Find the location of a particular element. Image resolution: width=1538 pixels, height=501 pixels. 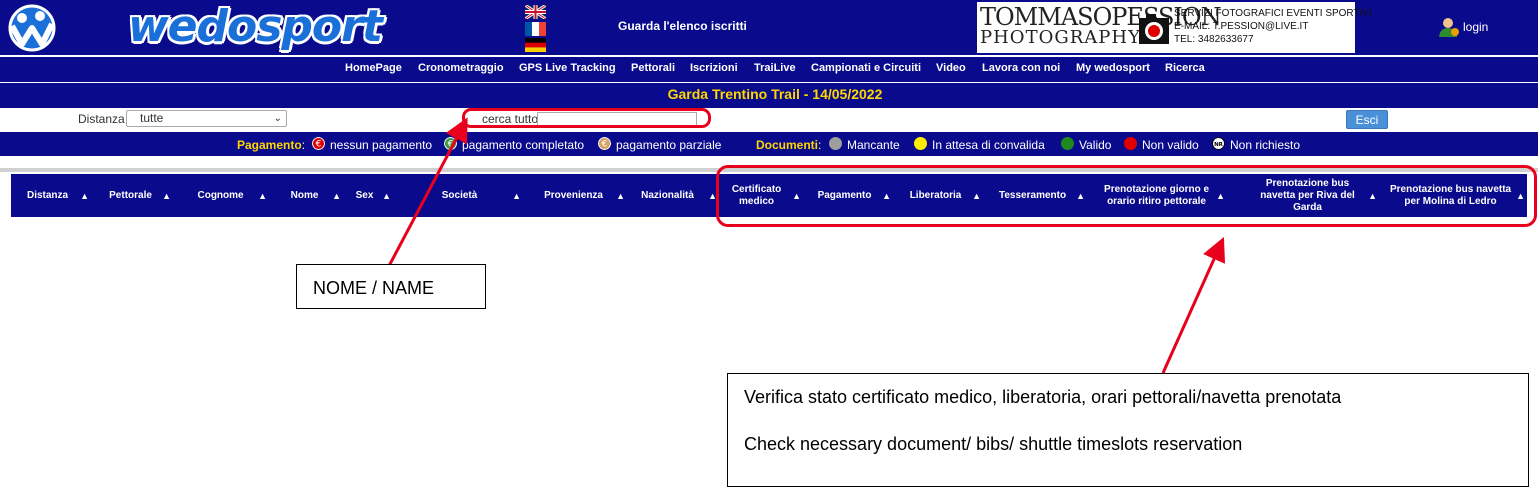

column-header-sex: Sex ▲︎ is located at coordinates (371, 195).